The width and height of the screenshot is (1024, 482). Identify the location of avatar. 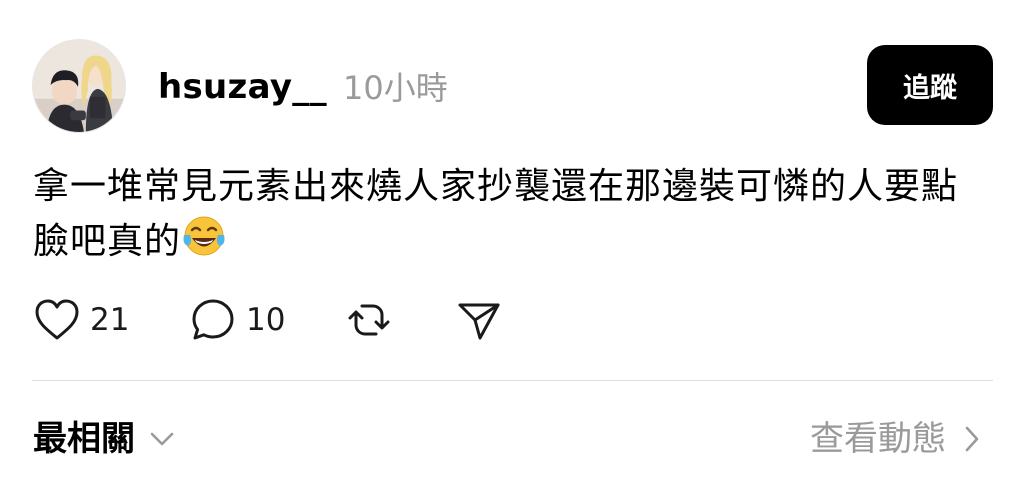
(79, 86).